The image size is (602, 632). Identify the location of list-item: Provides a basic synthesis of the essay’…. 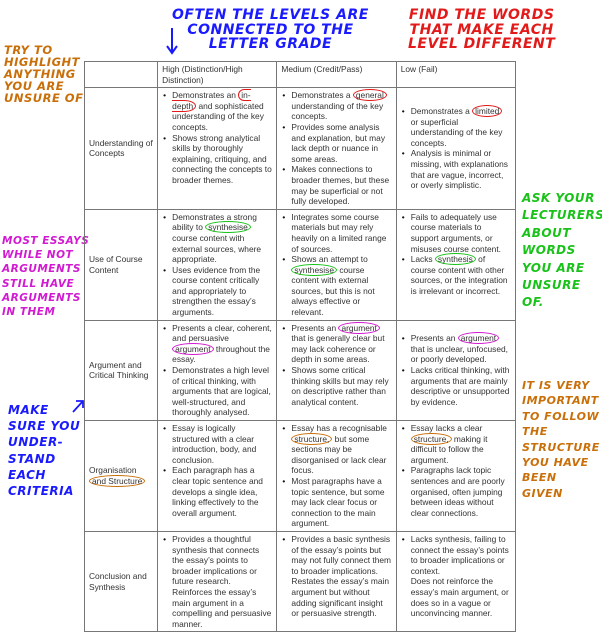
(336, 555).